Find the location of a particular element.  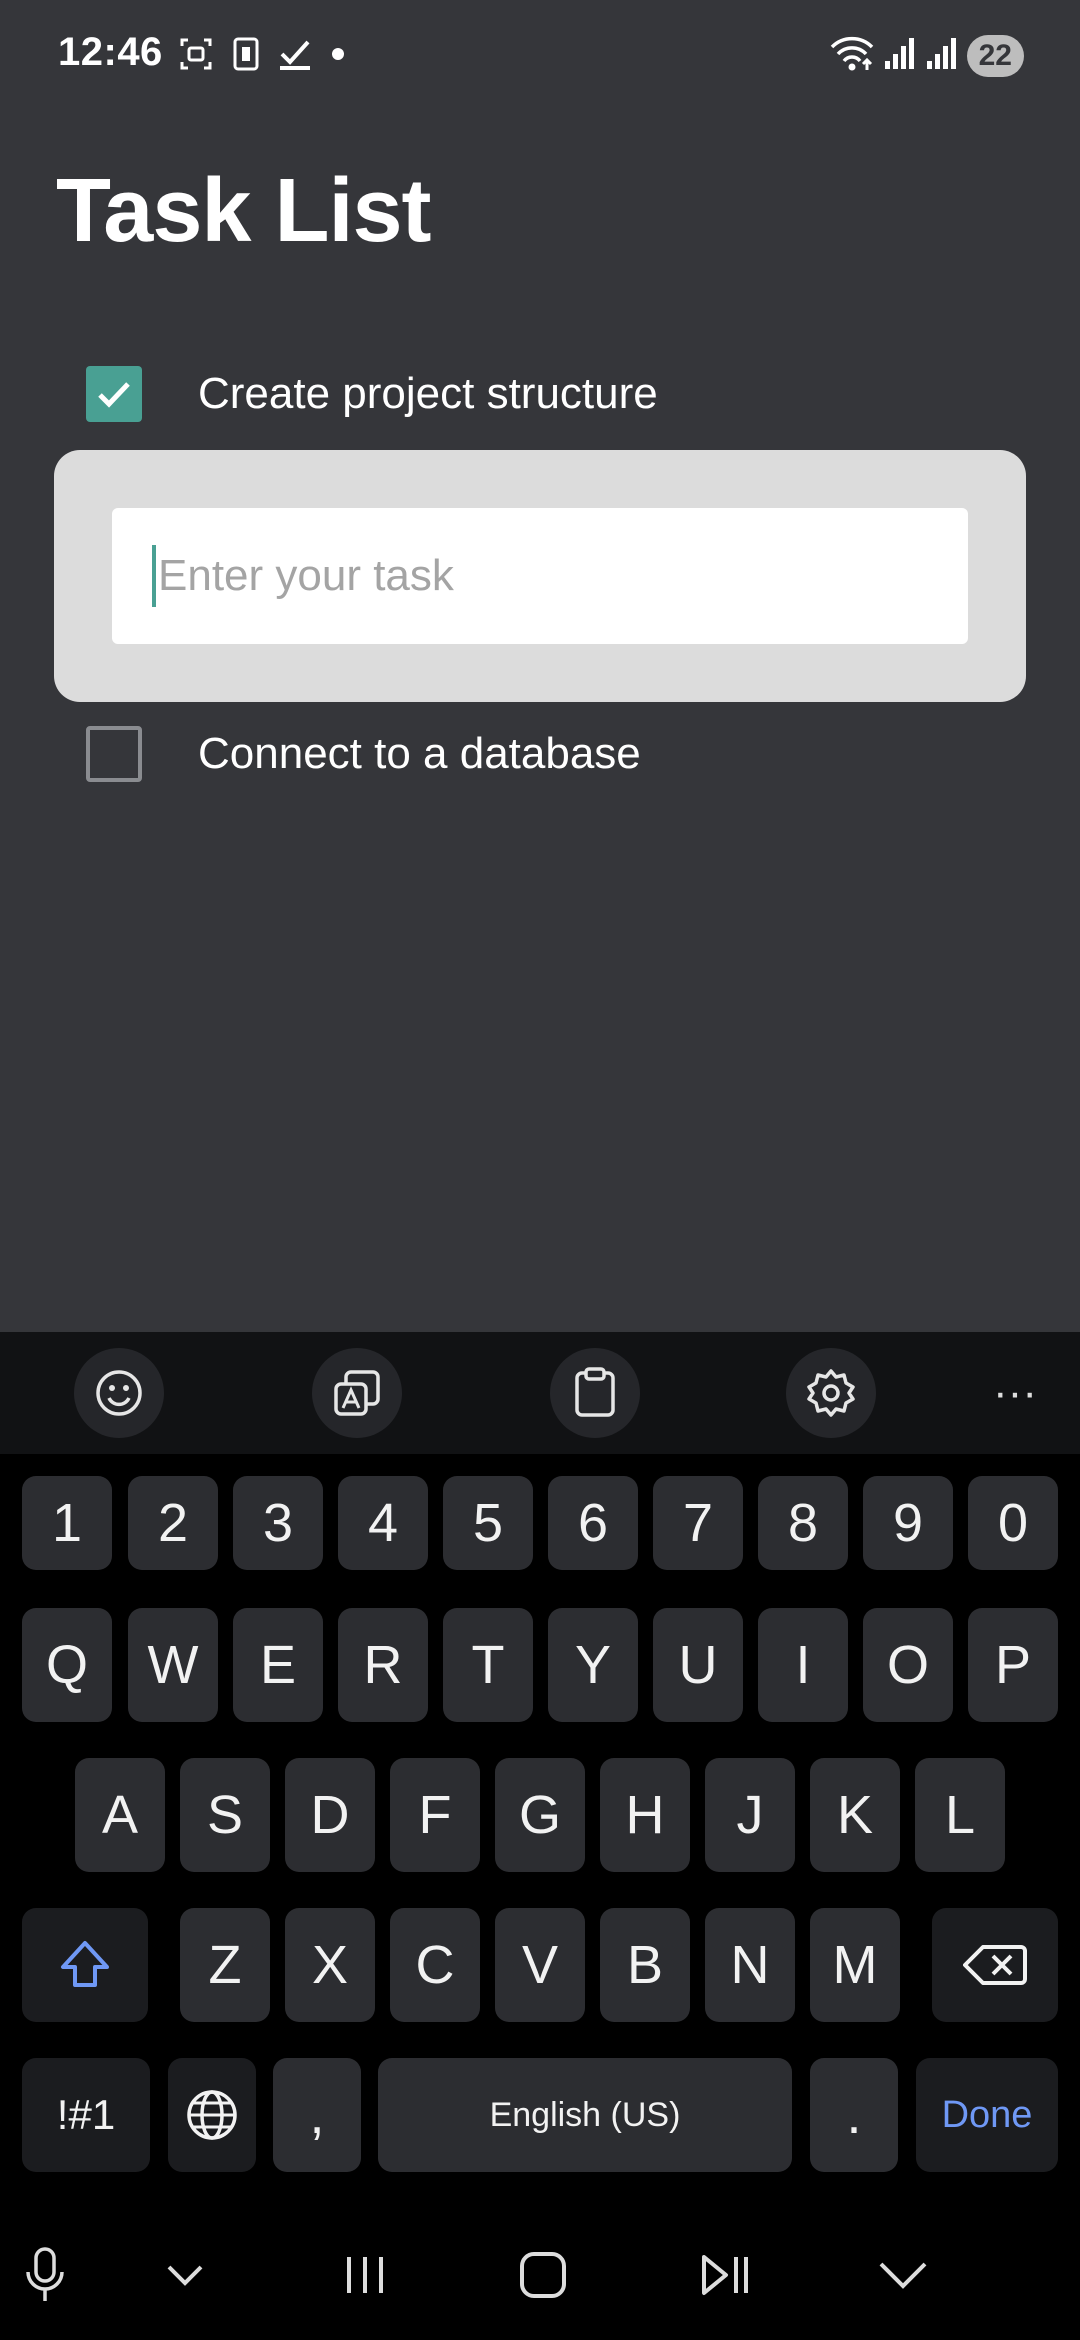

status-time: 12:46 is located at coordinates (110, 52).